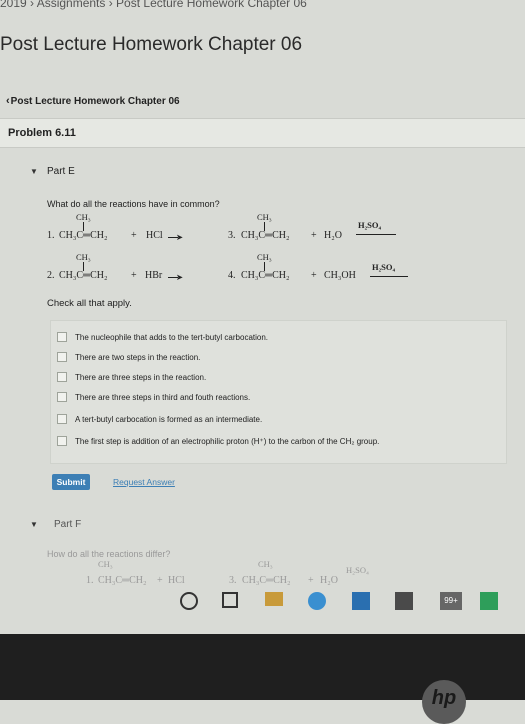 This screenshot has height=724, width=525. Describe the element at coordinates (376, 234) in the screenshot. I see `r3-arrow` at that location.